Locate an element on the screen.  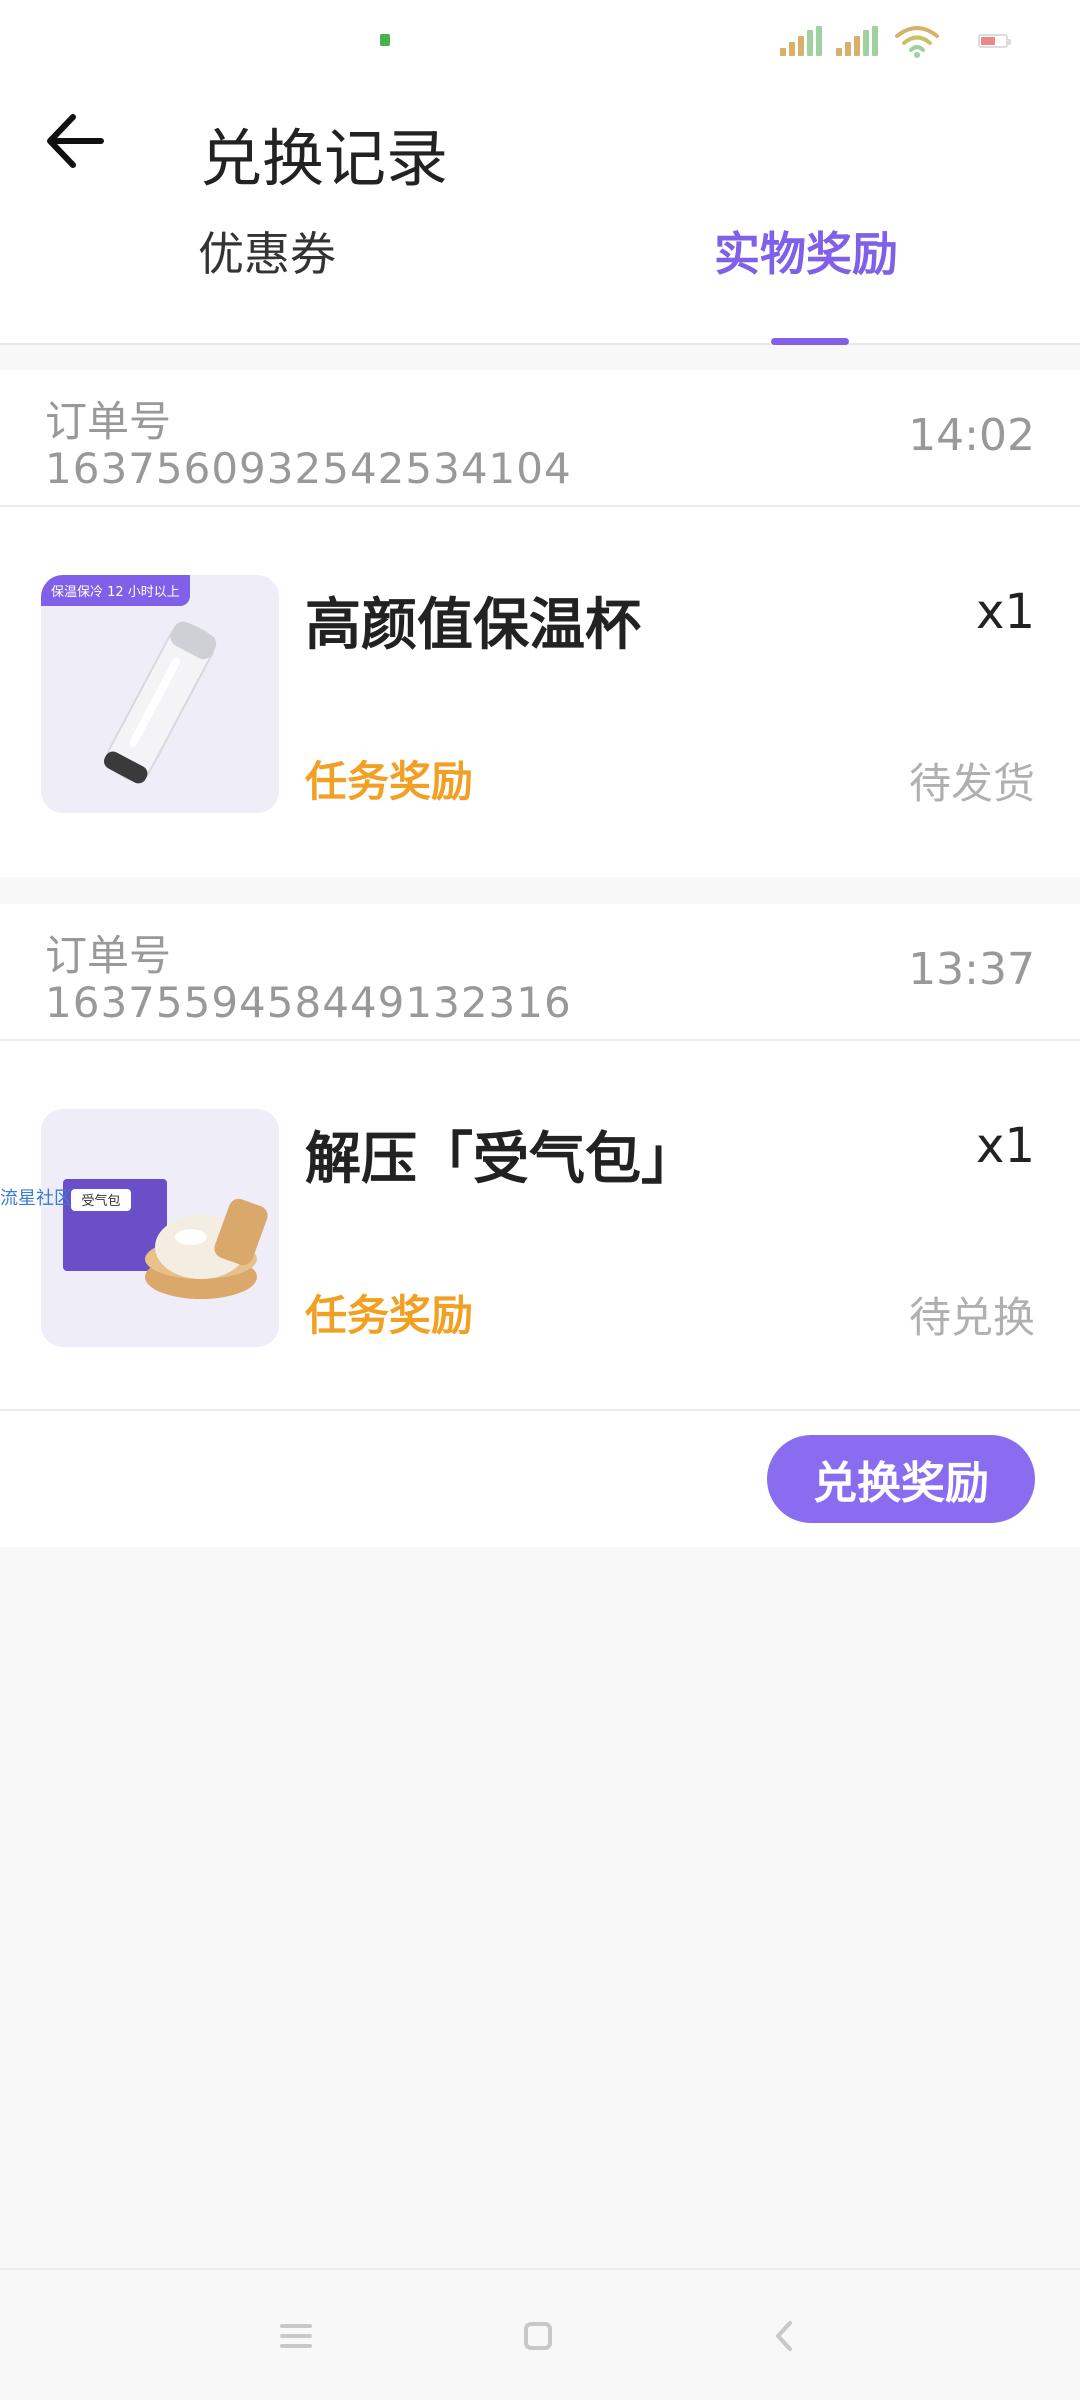
product-image-stress-bun: 受气包 is located at coordinates (160, 1228).